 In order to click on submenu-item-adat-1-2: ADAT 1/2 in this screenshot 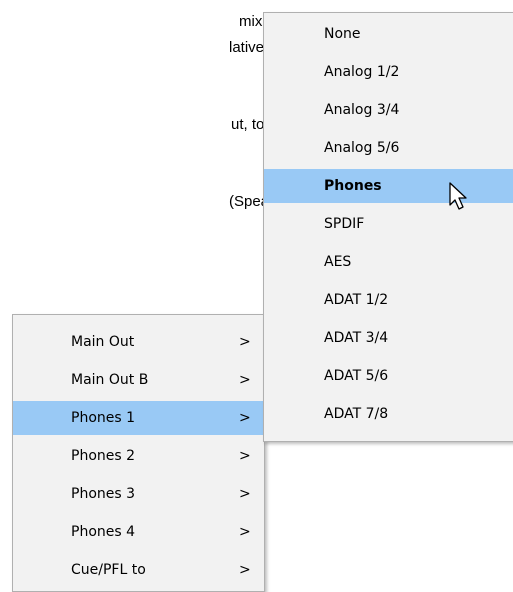, I will do `click(388, 300)`.